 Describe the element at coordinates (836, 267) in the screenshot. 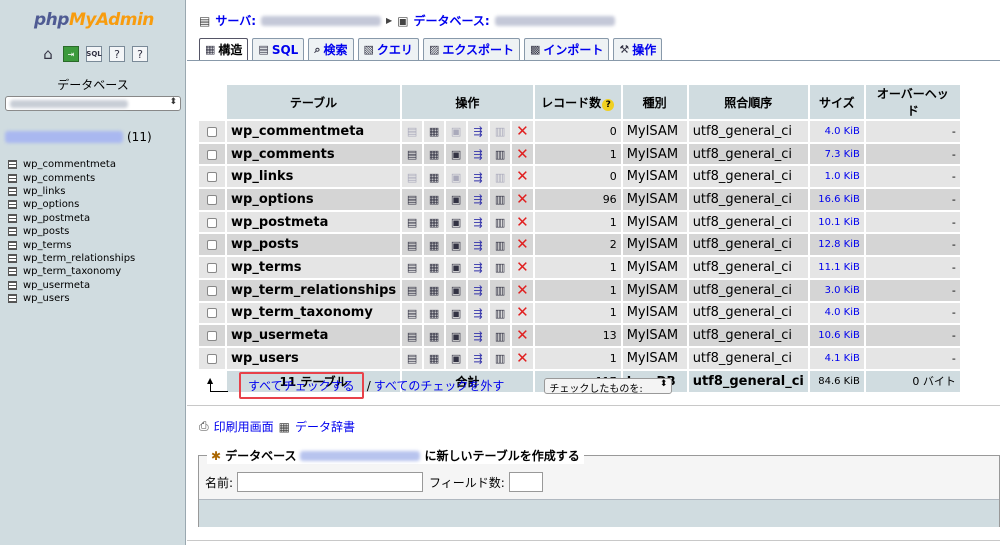

I see `table-size: 11.1 KiB` at that location.